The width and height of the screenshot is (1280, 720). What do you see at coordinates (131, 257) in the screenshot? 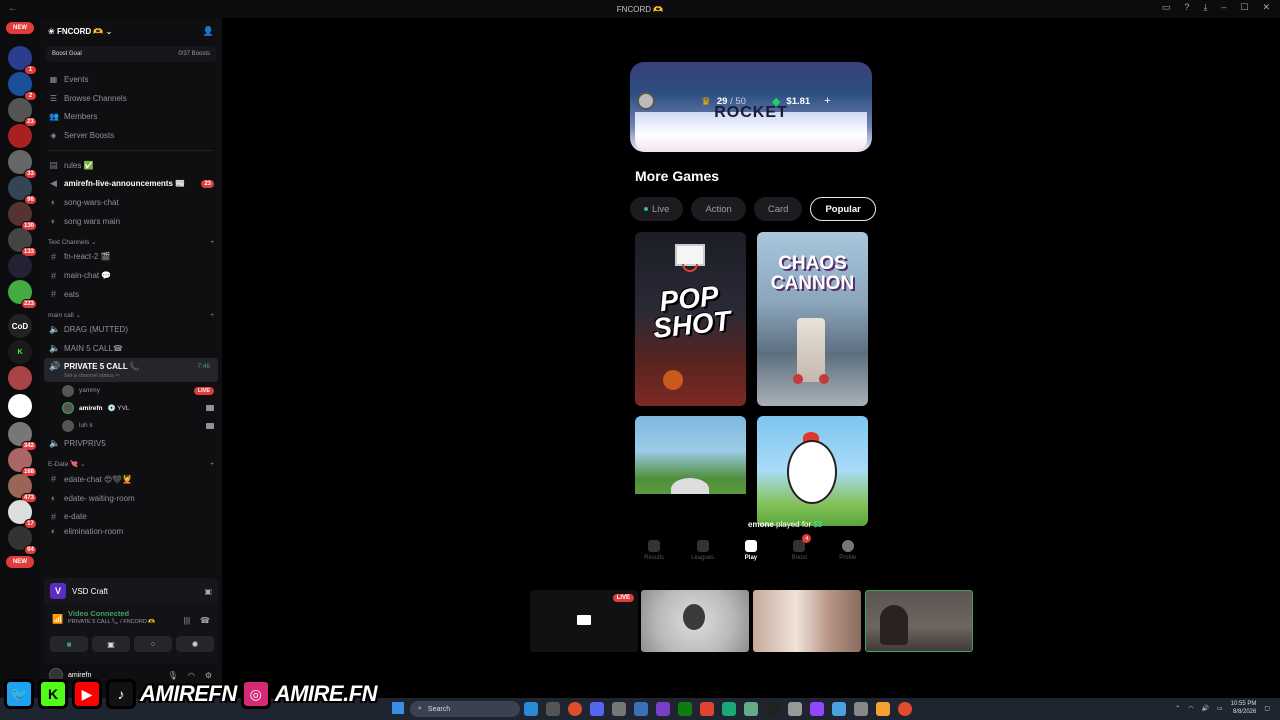
I see `channel-fn-react-2: # fn-react-2 🎬` at bounding box center [131, 257].